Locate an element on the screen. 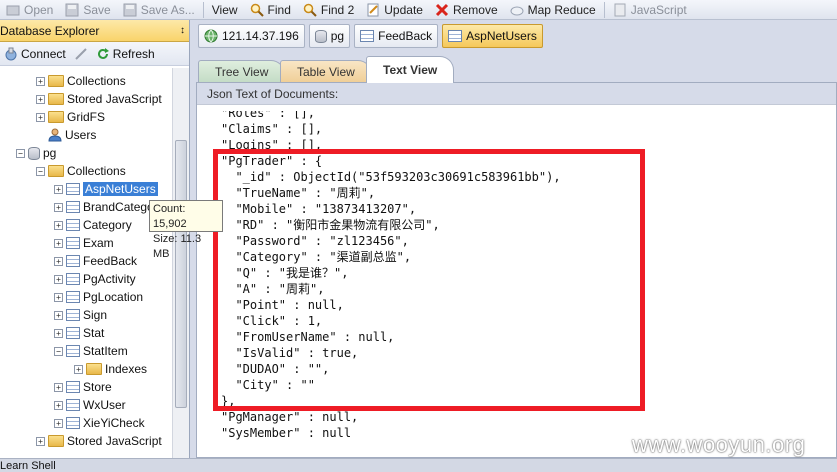 The height and width of the screenshot is (472, 837). collection-stats-tooltip: Count: 15,902 Size: 11.3 MB is located at coordinates (186, 230).